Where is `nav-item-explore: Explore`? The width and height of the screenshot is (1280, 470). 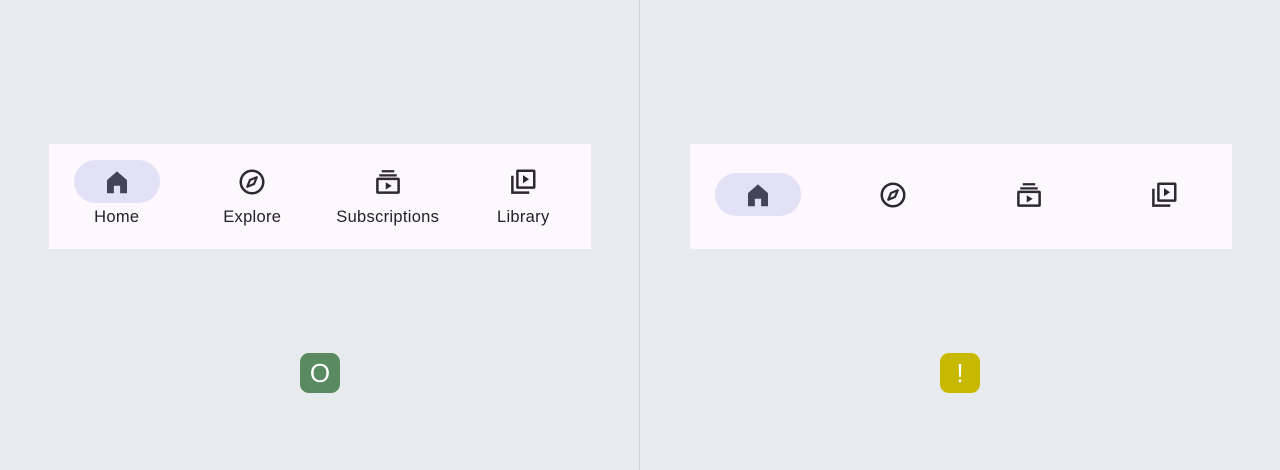 nav-item-explore: Explore is located at coordinates (253, 196).